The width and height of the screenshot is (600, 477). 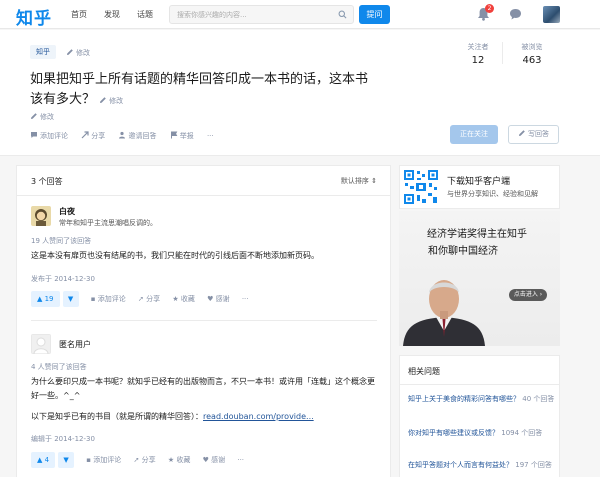 I want to click on comment-icon, so click(x=34, y=135).